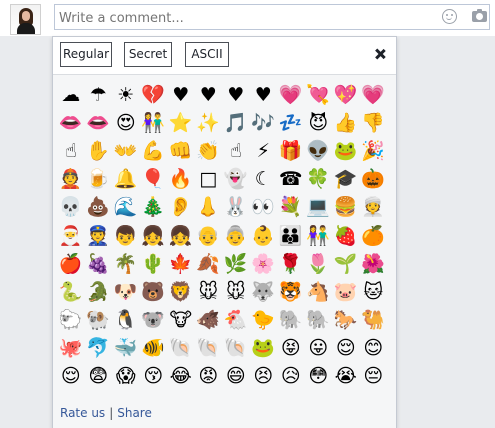  Describe the element at coordinates (374, 349) in the screenshot. I see `emoji-button: 😊` at that location.